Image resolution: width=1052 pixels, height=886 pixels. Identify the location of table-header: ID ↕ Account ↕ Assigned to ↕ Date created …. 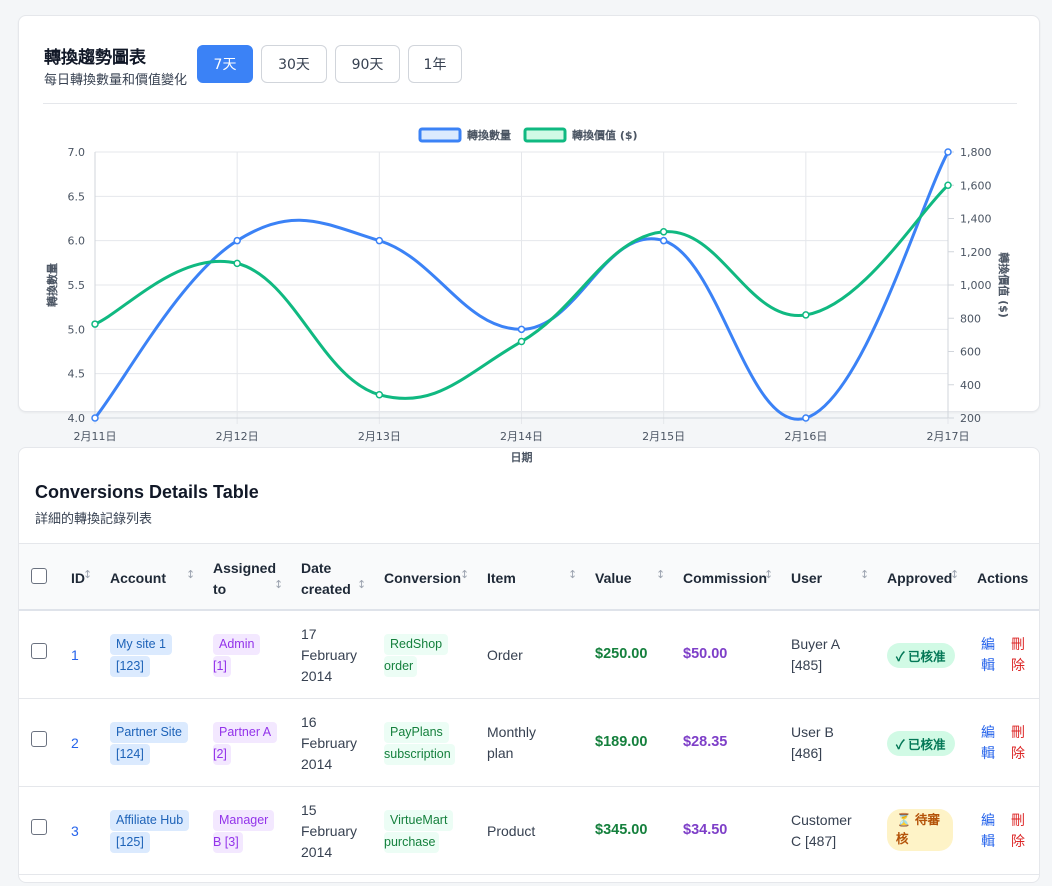
(529, 577).